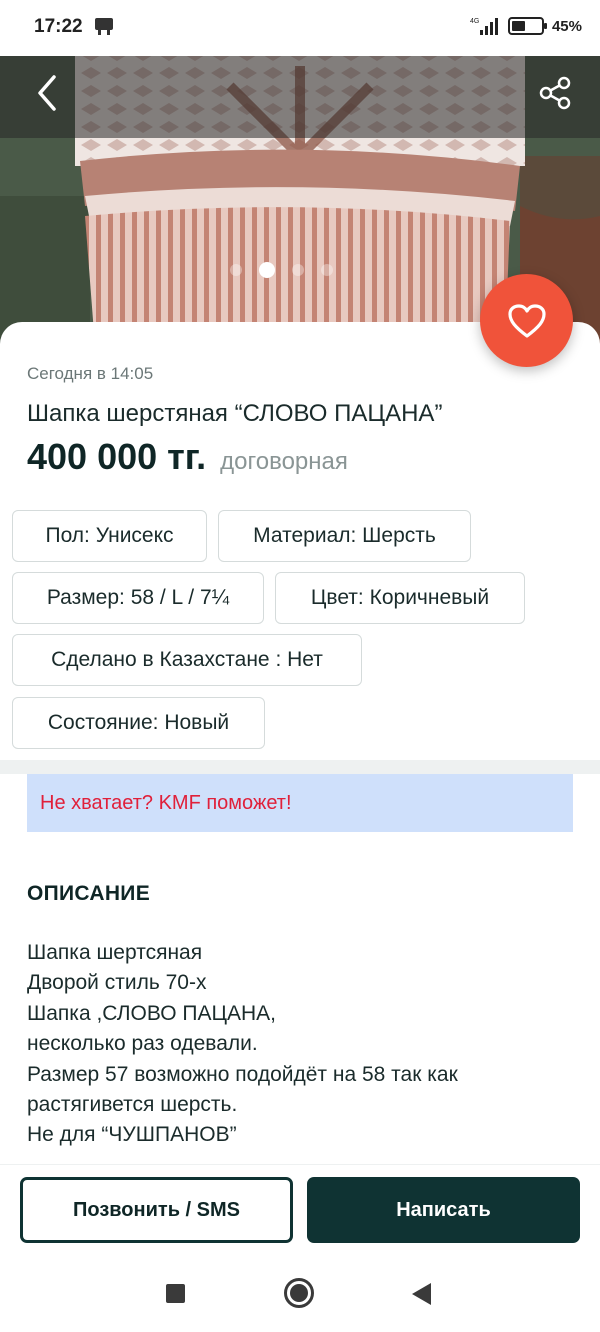 Image resolution: width=600 pixels, height=1332 pixels. What do you see at coordinates (518, 26) in the screenshot?
I see `battery-level` at bounding box center [518, 26].